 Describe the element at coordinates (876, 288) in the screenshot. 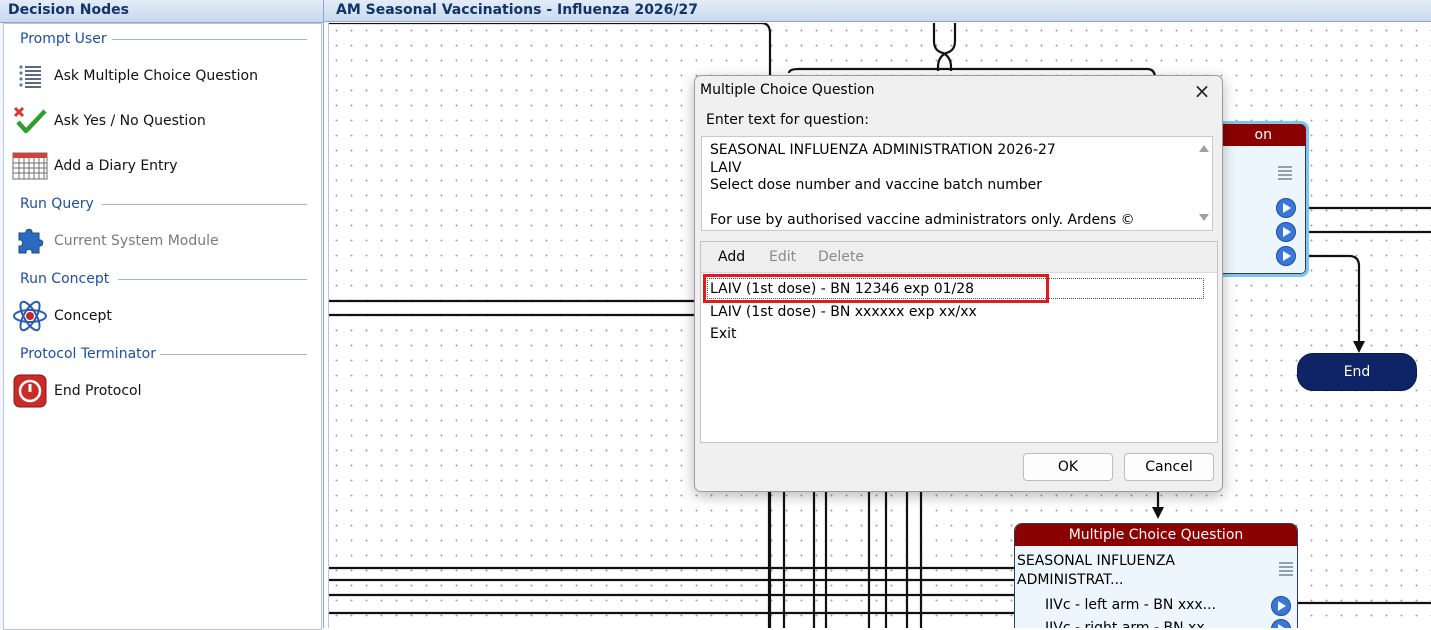

I see `highlight-annotation-box` at that location.